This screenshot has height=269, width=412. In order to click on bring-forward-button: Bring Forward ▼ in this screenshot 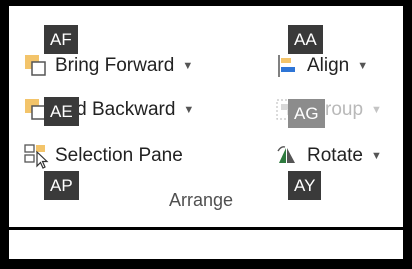, I will do `click(108, 66)`.